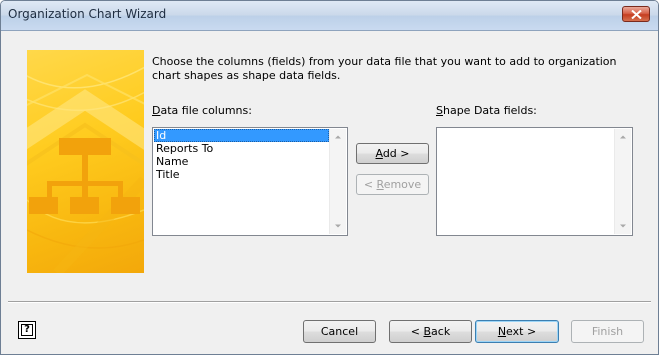 This screenshot has height=355, width=659. I want to click on window-title: Organization Chart Wizard, so click(87, 14).